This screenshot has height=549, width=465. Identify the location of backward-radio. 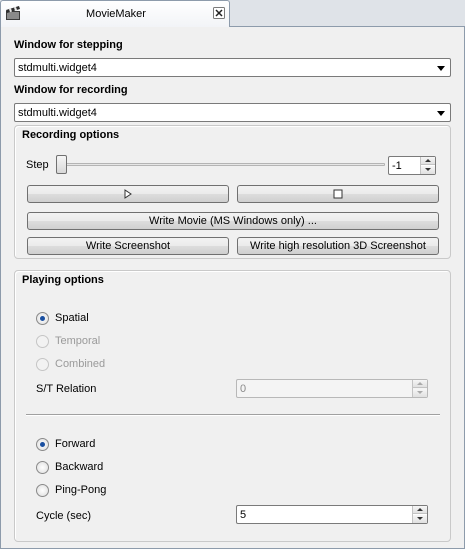
(42, 467).